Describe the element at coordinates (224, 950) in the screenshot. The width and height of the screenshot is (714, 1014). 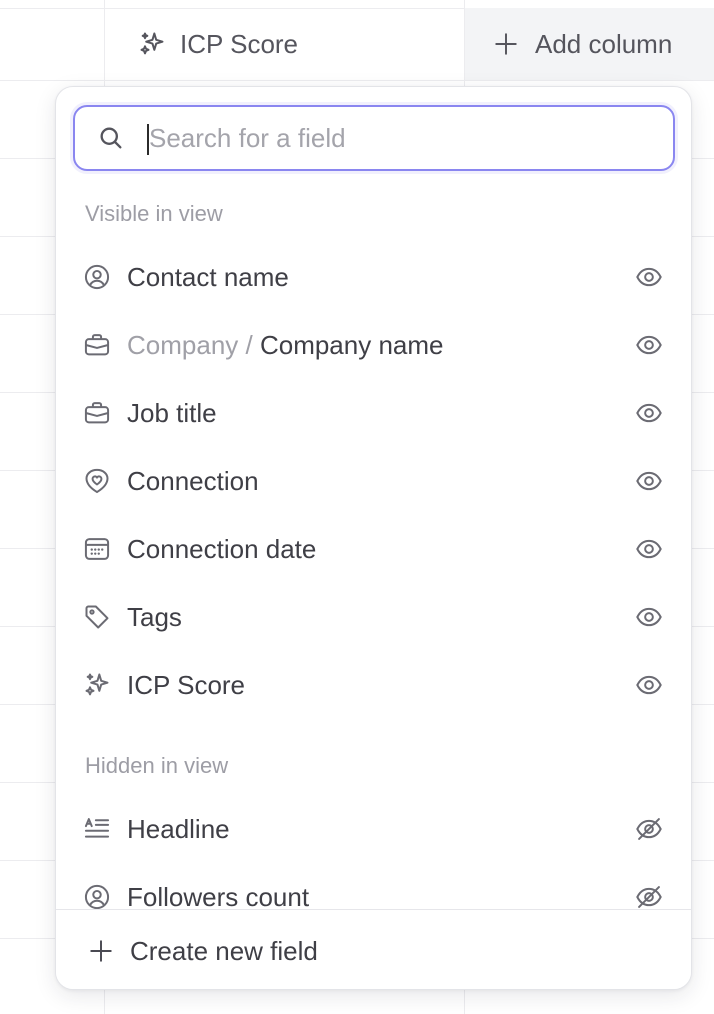
I see `create-new-field-label: Create new field` at that location.